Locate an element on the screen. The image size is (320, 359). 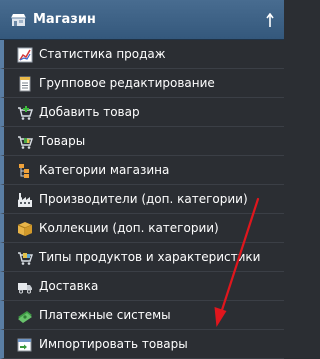
menu-item-sales-statistics: Статистика продаж is located at coordinates (142, 54).